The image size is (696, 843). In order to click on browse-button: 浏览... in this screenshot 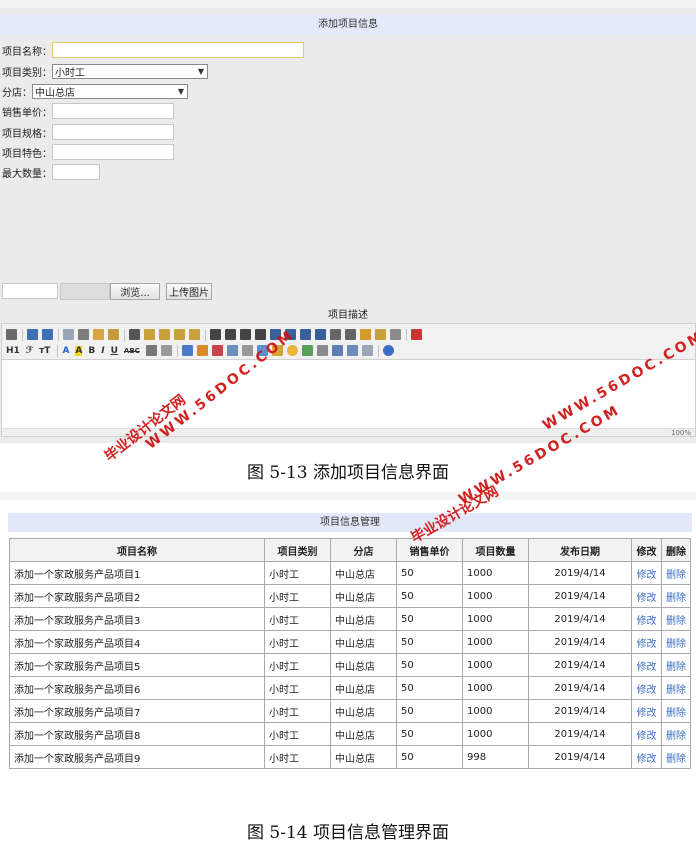, I will do `click(135, 291)`.